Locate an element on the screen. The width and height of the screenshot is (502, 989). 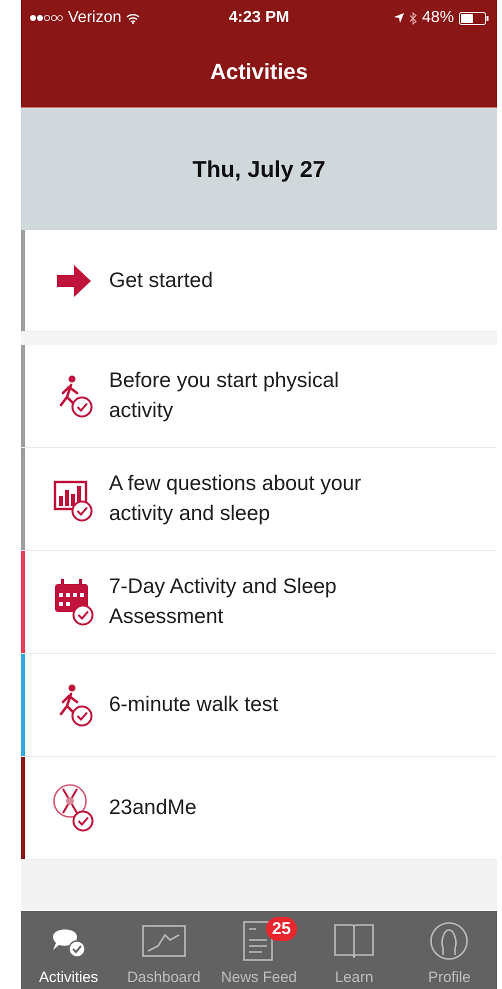
book-icon is located at coordinates (354, 941).